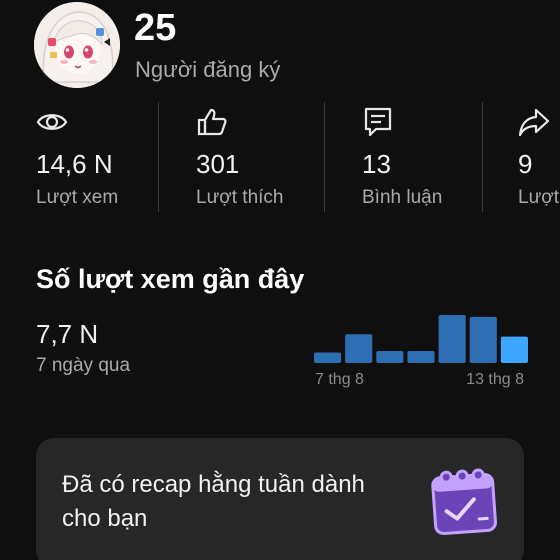 This screenshot has height=560, width=560. What do you see at coordinates (525, 164) in the screenshot?
I see `stat-value: 9` at bounding box center [525, 164].